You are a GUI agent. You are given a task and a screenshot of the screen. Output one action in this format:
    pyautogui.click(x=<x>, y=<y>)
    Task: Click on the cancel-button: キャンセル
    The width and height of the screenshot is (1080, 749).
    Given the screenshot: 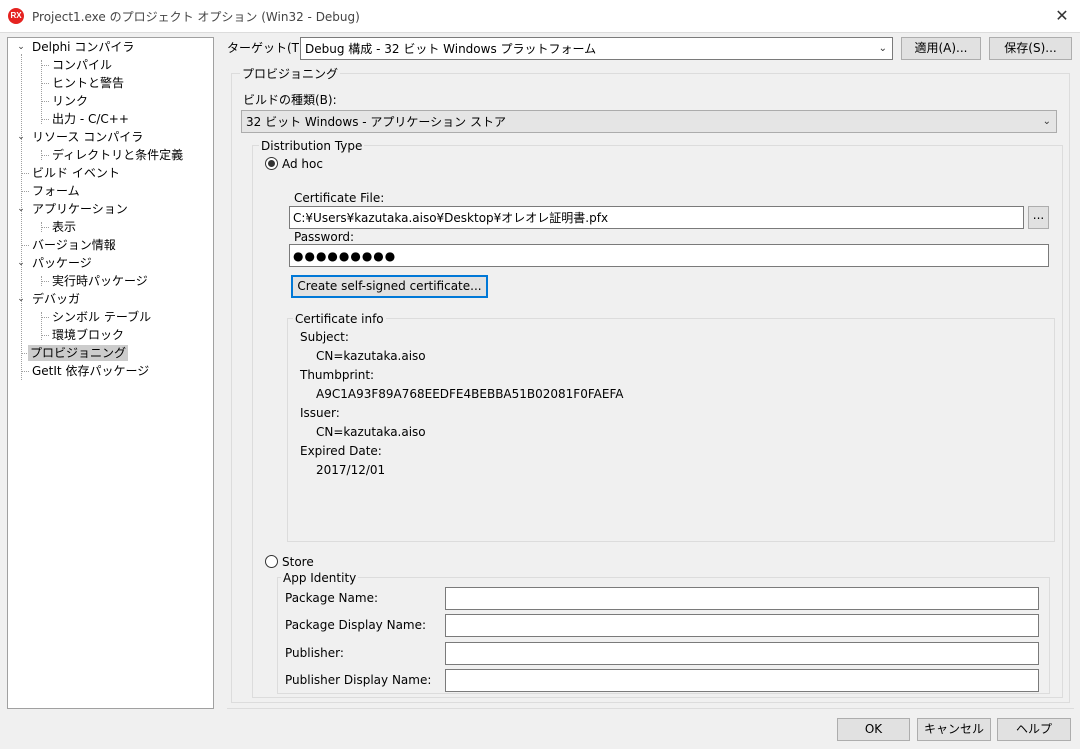 What is the action you would take?
    pyautogui.click(x=954, y=729)
    